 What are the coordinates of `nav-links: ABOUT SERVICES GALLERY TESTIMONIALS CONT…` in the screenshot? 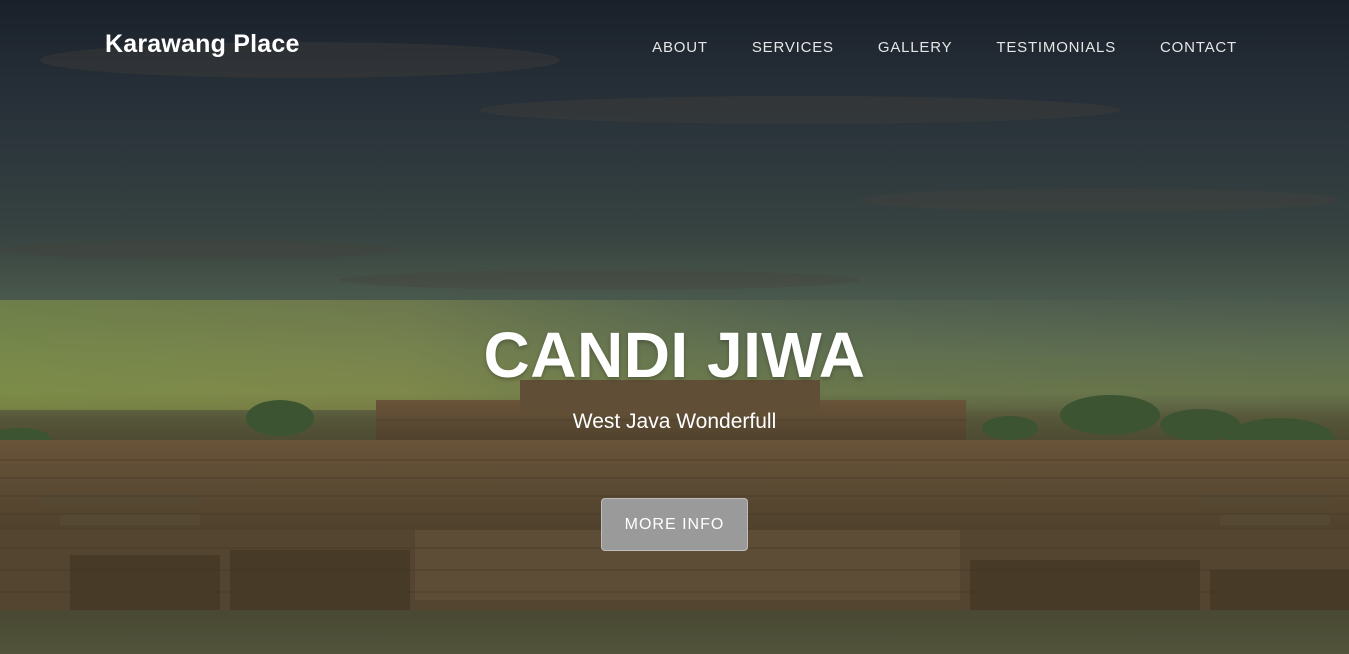 It's located at (944, 47).